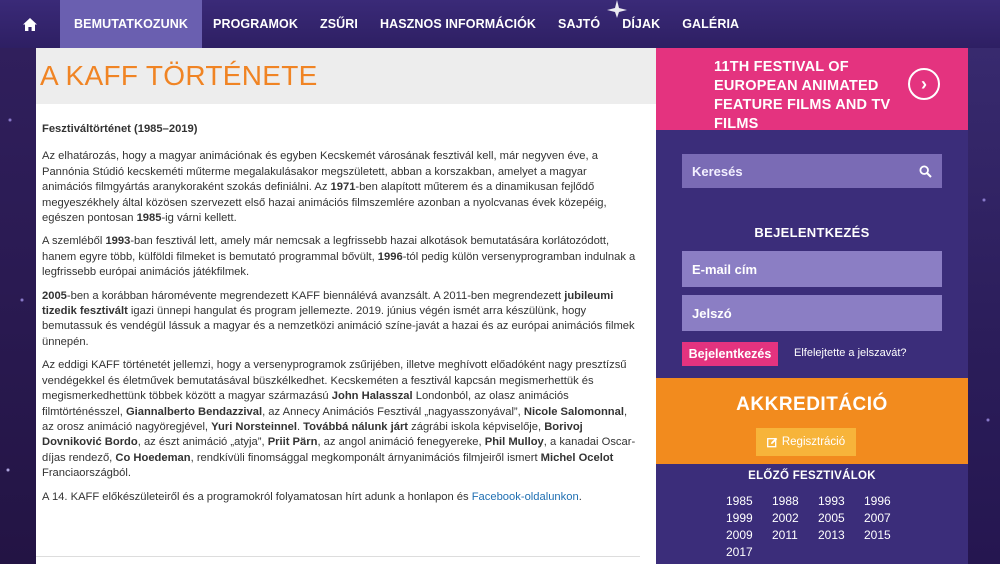  Describe the element at coordinates (813, 442) in the screenshot. I see `registration-label: Regisztráció` at that location.